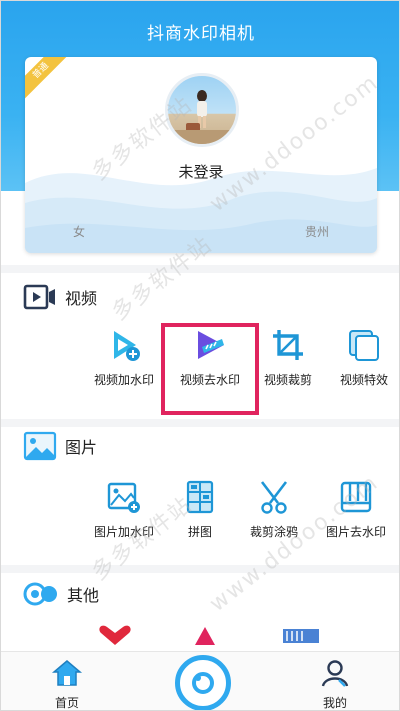 The width and height of the screenshot is (400, 711). Describe the element at coordinates (363, 380) in the screenshot. I see `tool-label: 视频特效` at that location.